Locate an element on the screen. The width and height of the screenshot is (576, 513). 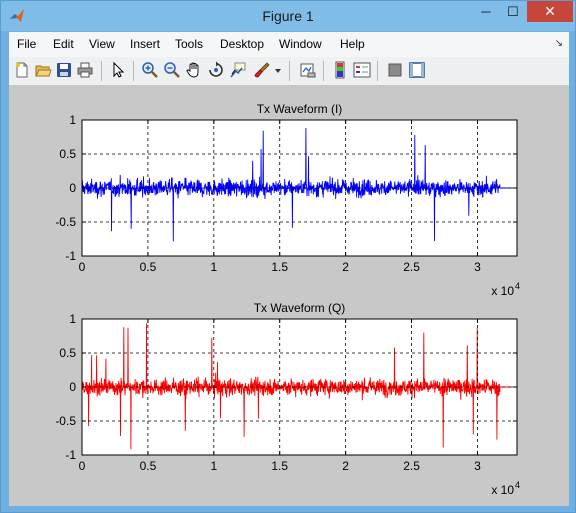
figure-toolbar is located at coordinates (289, 71).